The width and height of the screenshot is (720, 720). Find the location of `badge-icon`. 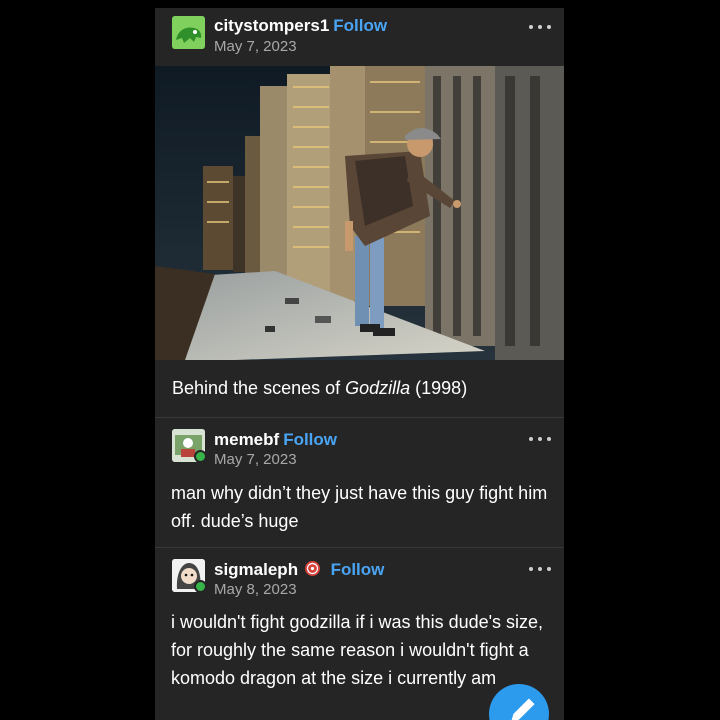

badge-icon is located at coordinates (312, 568).